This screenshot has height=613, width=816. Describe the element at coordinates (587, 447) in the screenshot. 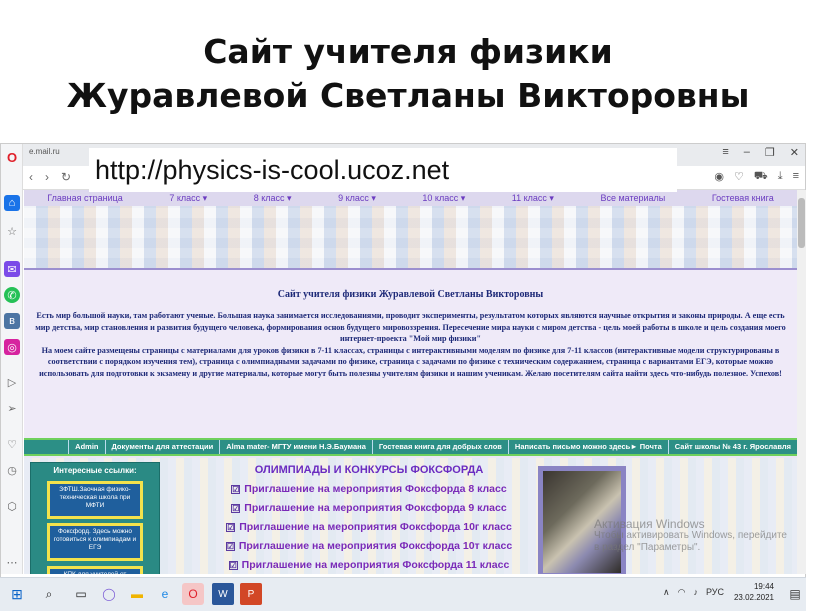

I see `link-mail: Написать письмо можно здесь► Почта` at that location.